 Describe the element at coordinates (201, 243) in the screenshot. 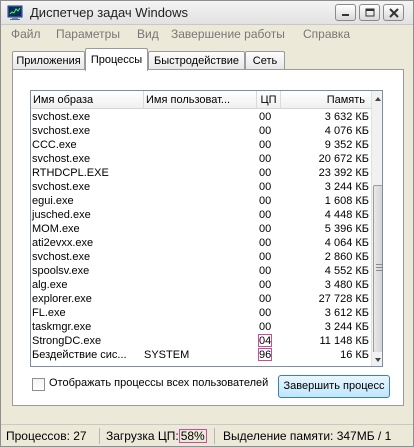

I see `table-row: ati2evxx.exe 00 4 064 КБ` at that location.